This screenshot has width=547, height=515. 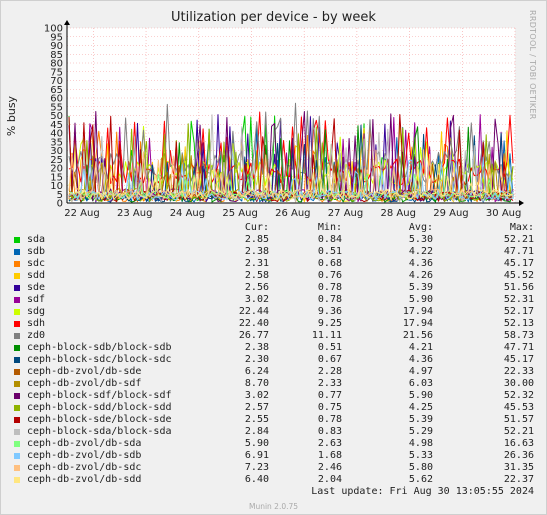 What do you see at coordinates (253, 323) in the screenshot?
I see `legend-cur-value: 22.40` at bounding box center [253, 323].